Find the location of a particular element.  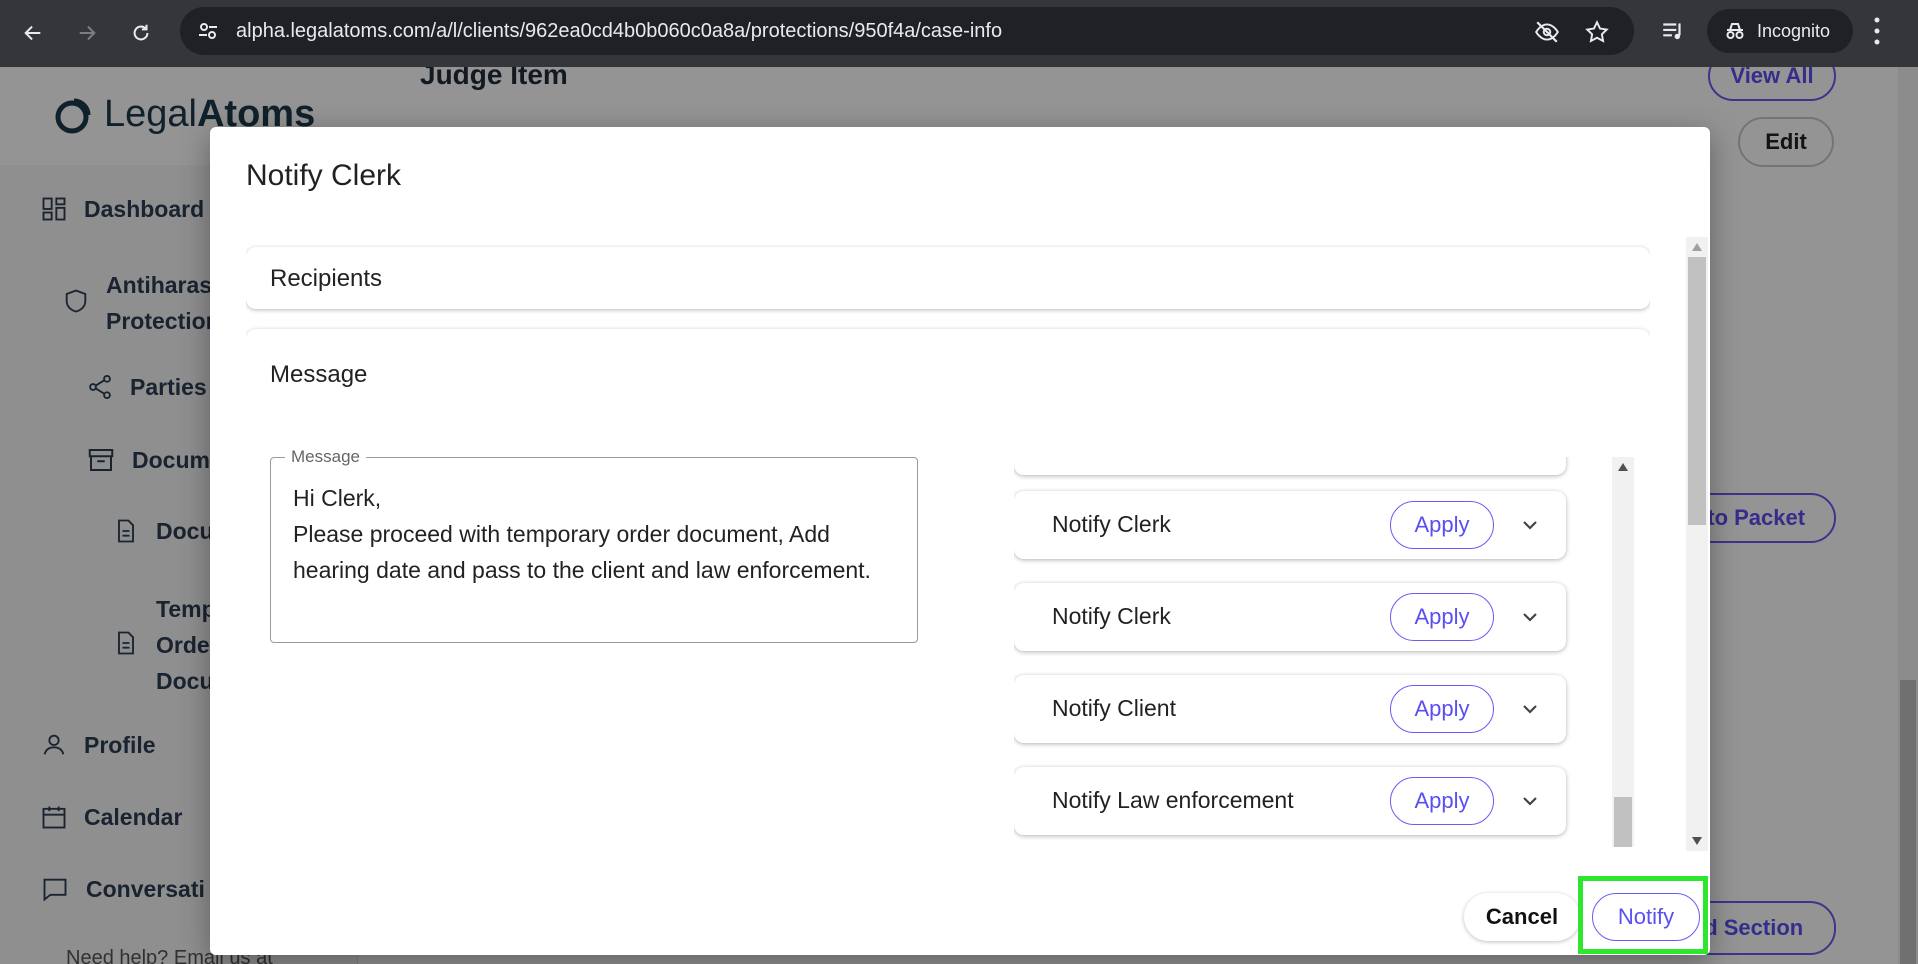

forward-button is located at coordinates (87, 33).